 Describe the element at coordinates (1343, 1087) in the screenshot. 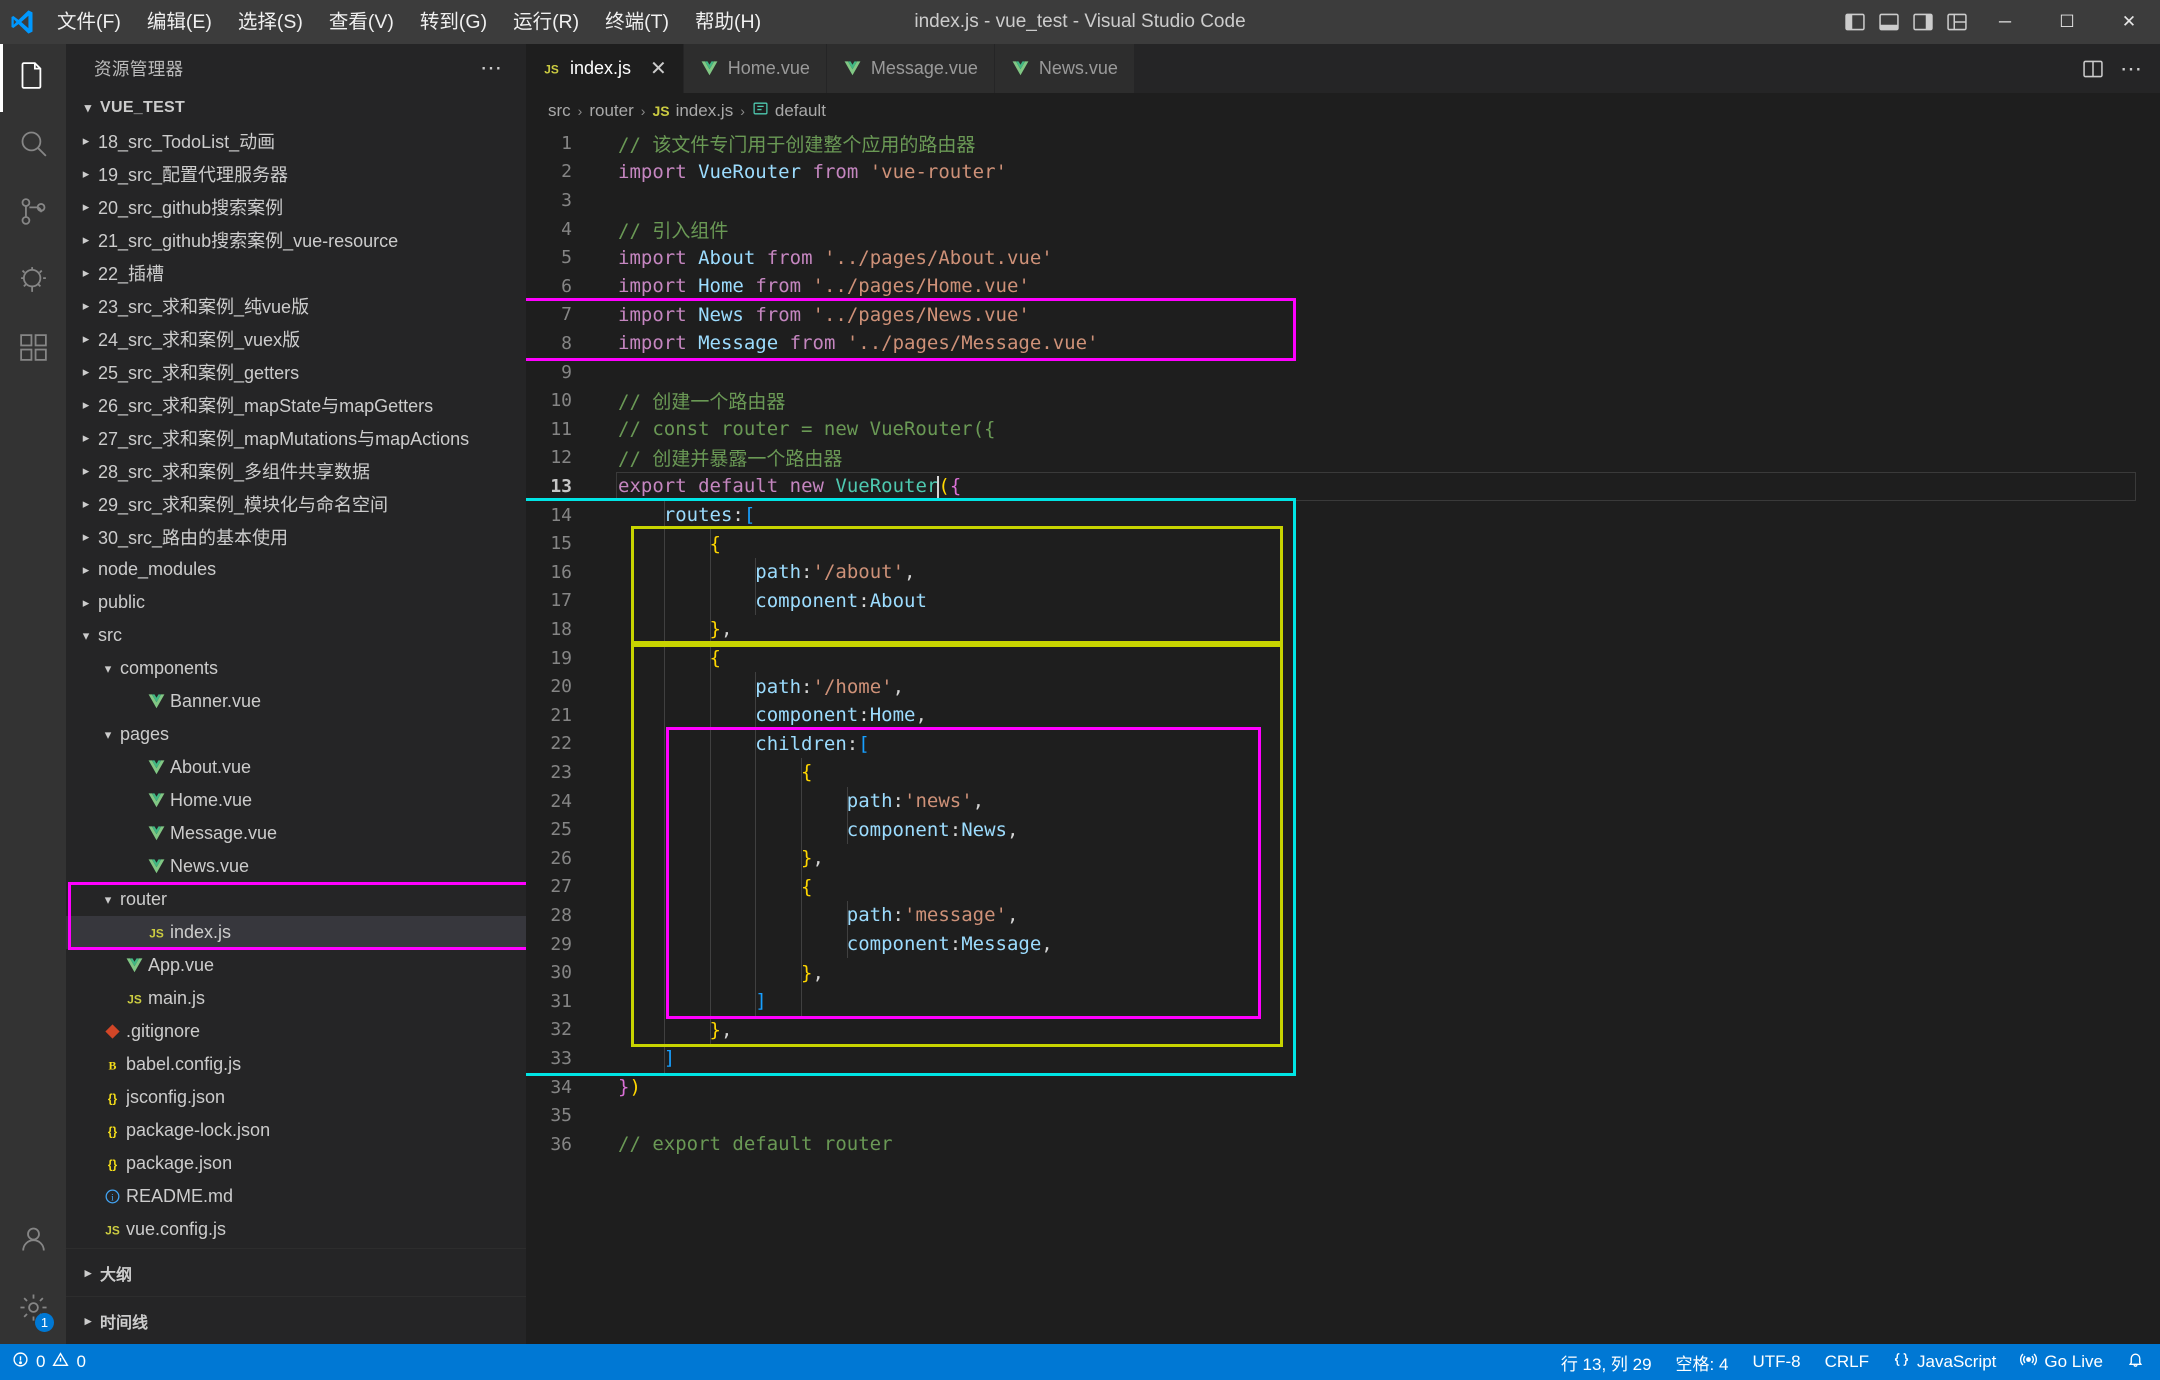

I see `code-line-34: 34})` at that location.